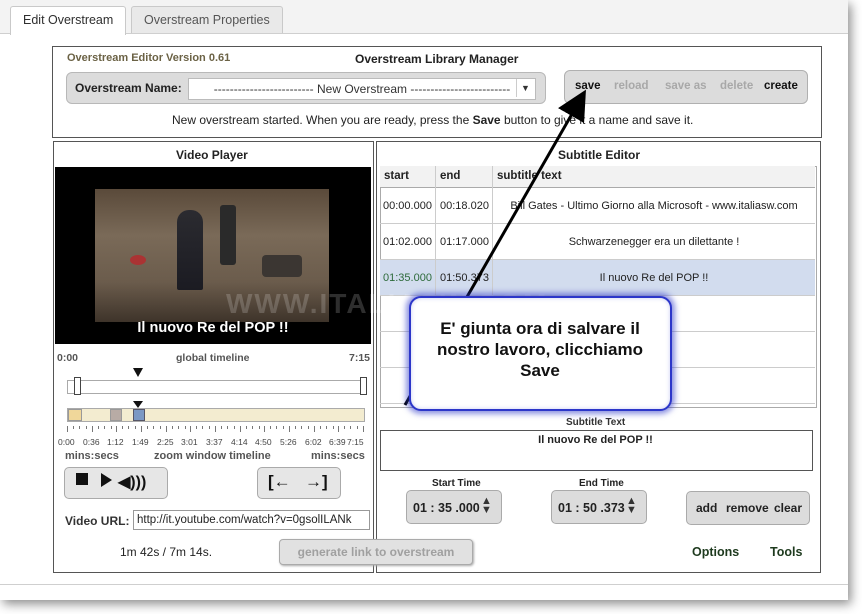  What do you see at coordinates (540, 328) in the screenshot?
I see `annotation-line-1: E' giunta ora di salvare il` at bounding box center [540, 328].